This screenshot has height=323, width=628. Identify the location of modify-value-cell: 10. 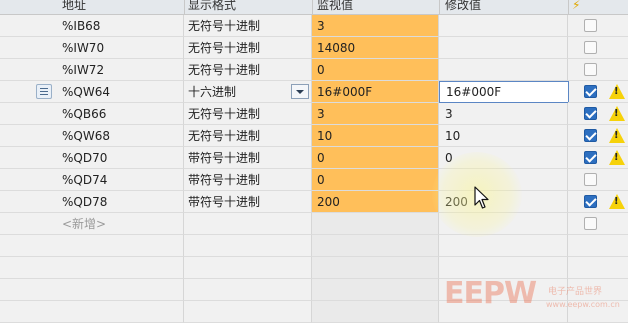
(503, 136).